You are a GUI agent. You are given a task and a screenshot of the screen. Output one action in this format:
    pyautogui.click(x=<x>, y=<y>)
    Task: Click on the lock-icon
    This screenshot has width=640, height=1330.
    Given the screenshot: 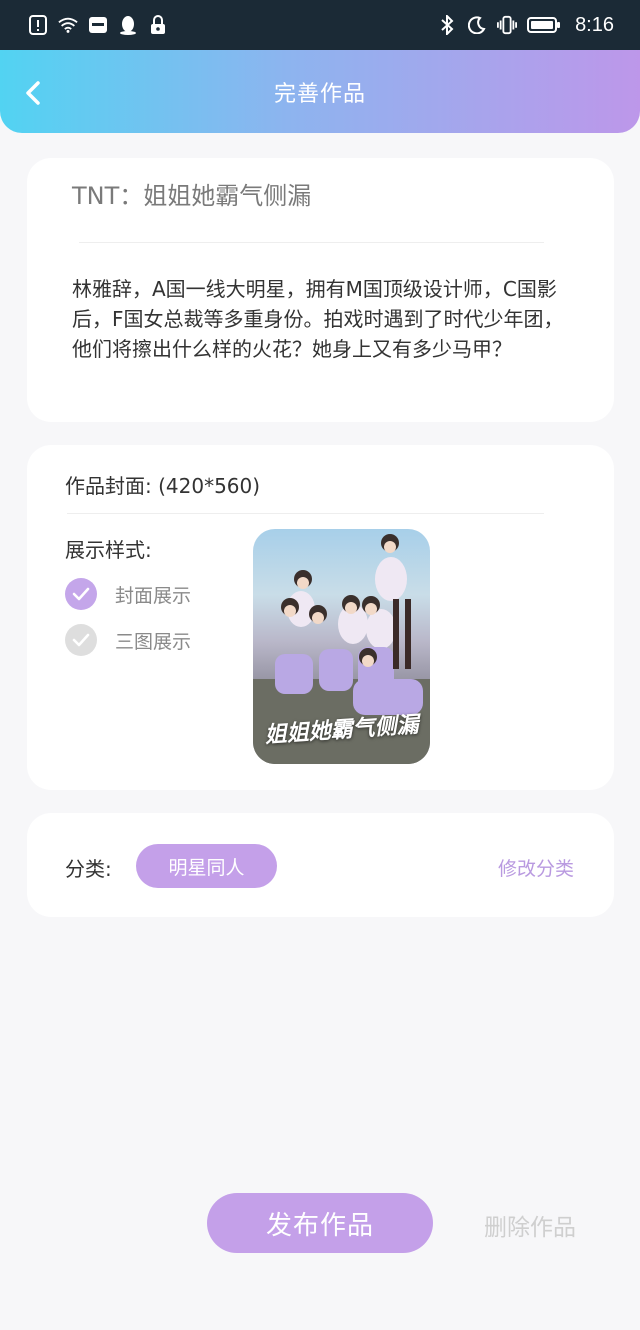 What is the action you would take?
    pyautogui.click(x=158, y=25)
    